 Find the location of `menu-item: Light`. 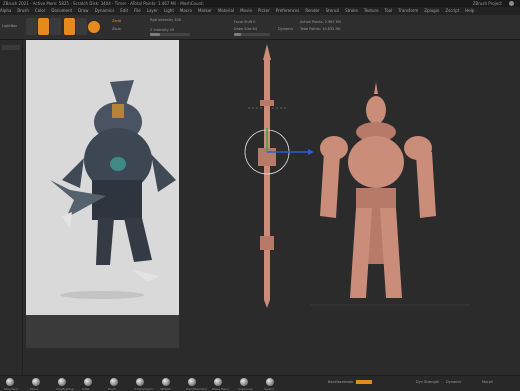

menu-item: Light is located at coordinates (169, 10).